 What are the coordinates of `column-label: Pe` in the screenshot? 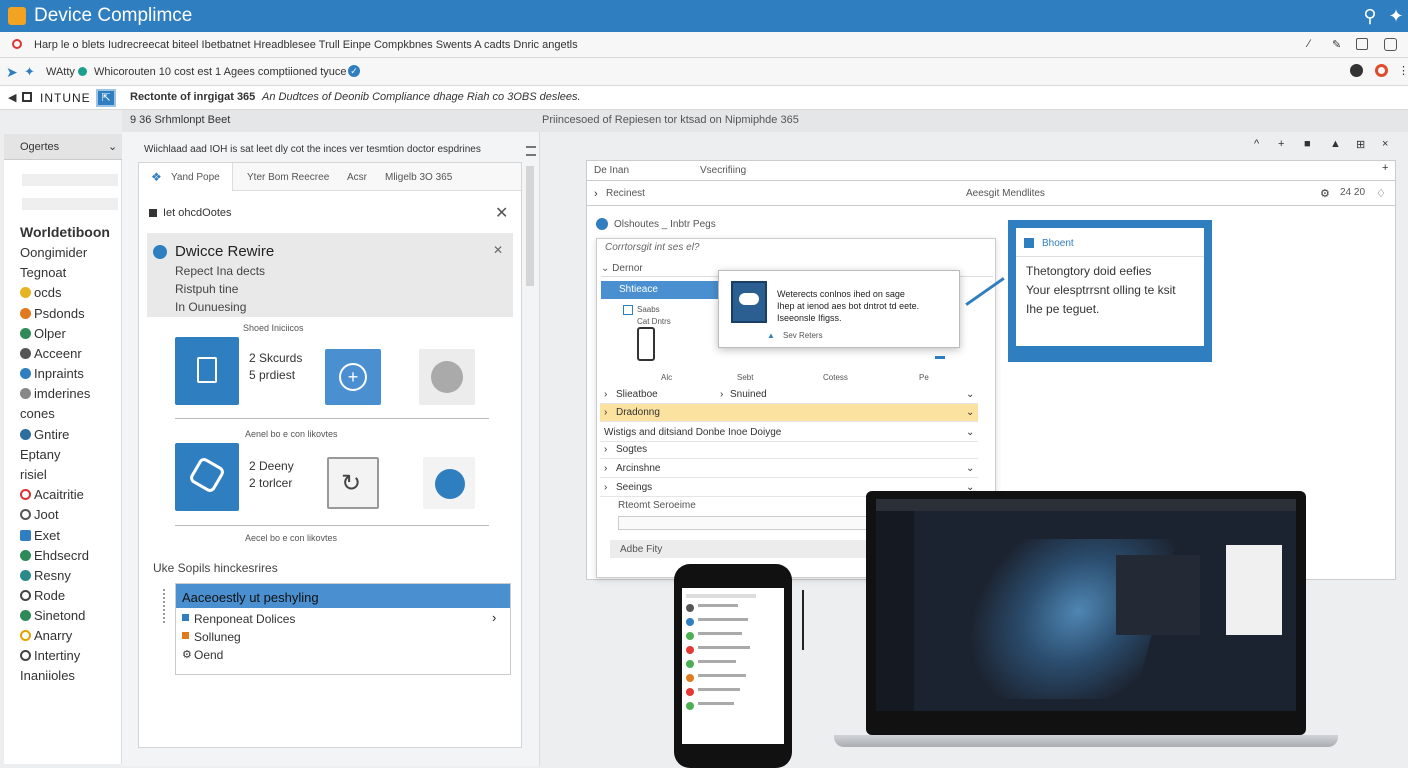 It's located at (924, 377).